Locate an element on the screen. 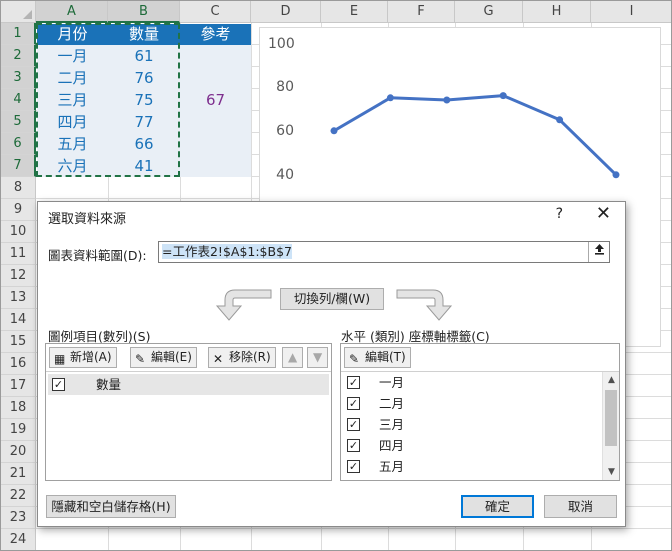 The height and width of the screenshot is (551, 672). scroll-up-icon: ▲ is located at coordinates (611, 380).